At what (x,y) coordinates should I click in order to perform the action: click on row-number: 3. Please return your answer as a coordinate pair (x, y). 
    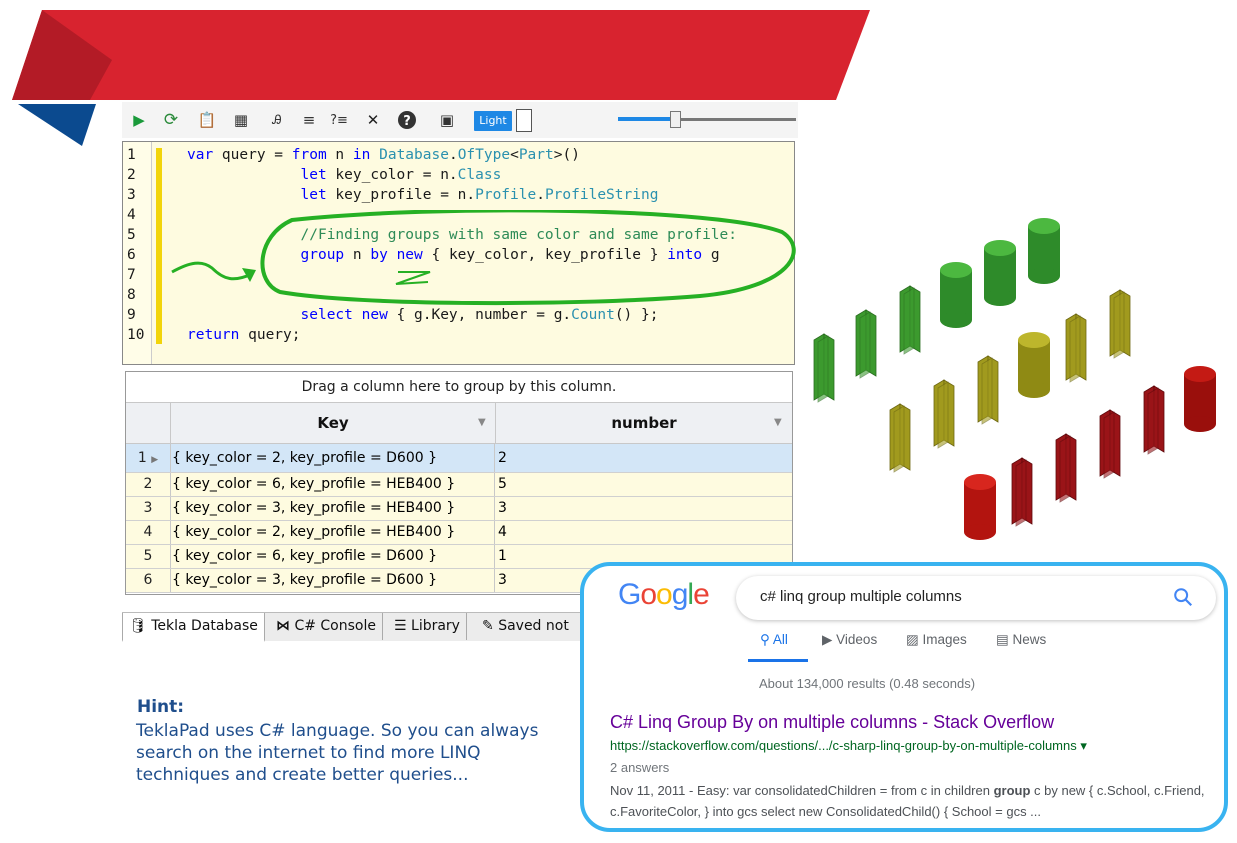
    Looking at the image, I should click on (148, 508).